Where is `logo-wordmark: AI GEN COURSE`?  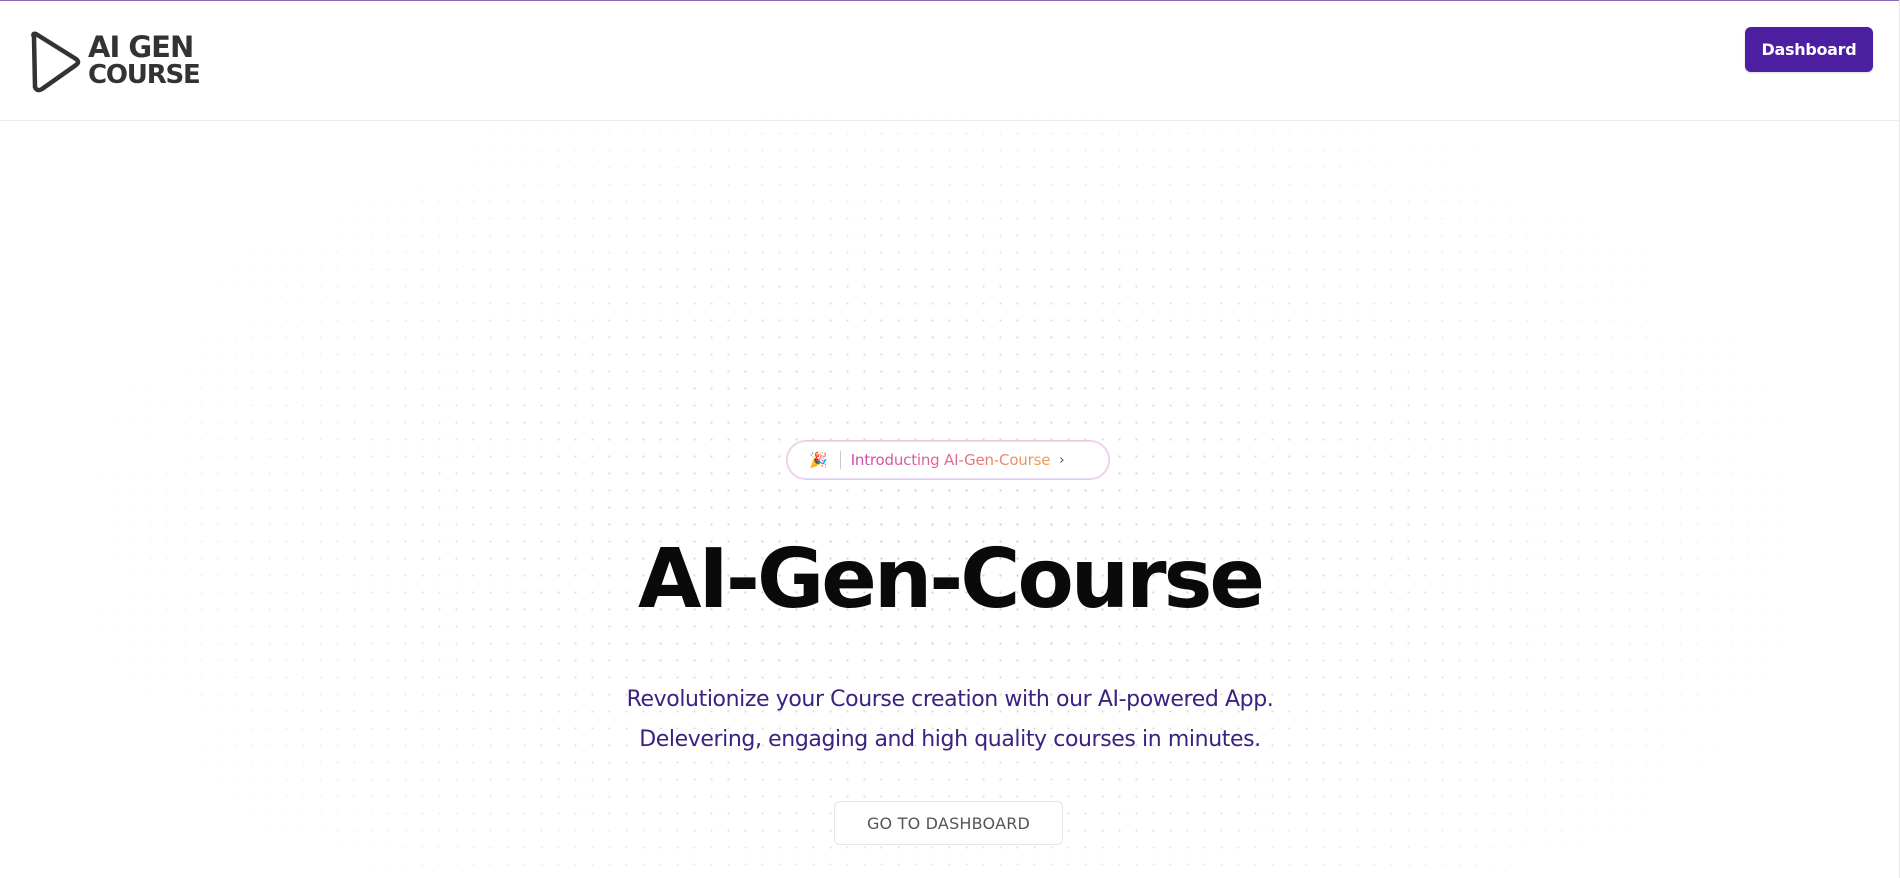
logo-wordmark: AI GEN COURSE is located at coordinates (144, 60).